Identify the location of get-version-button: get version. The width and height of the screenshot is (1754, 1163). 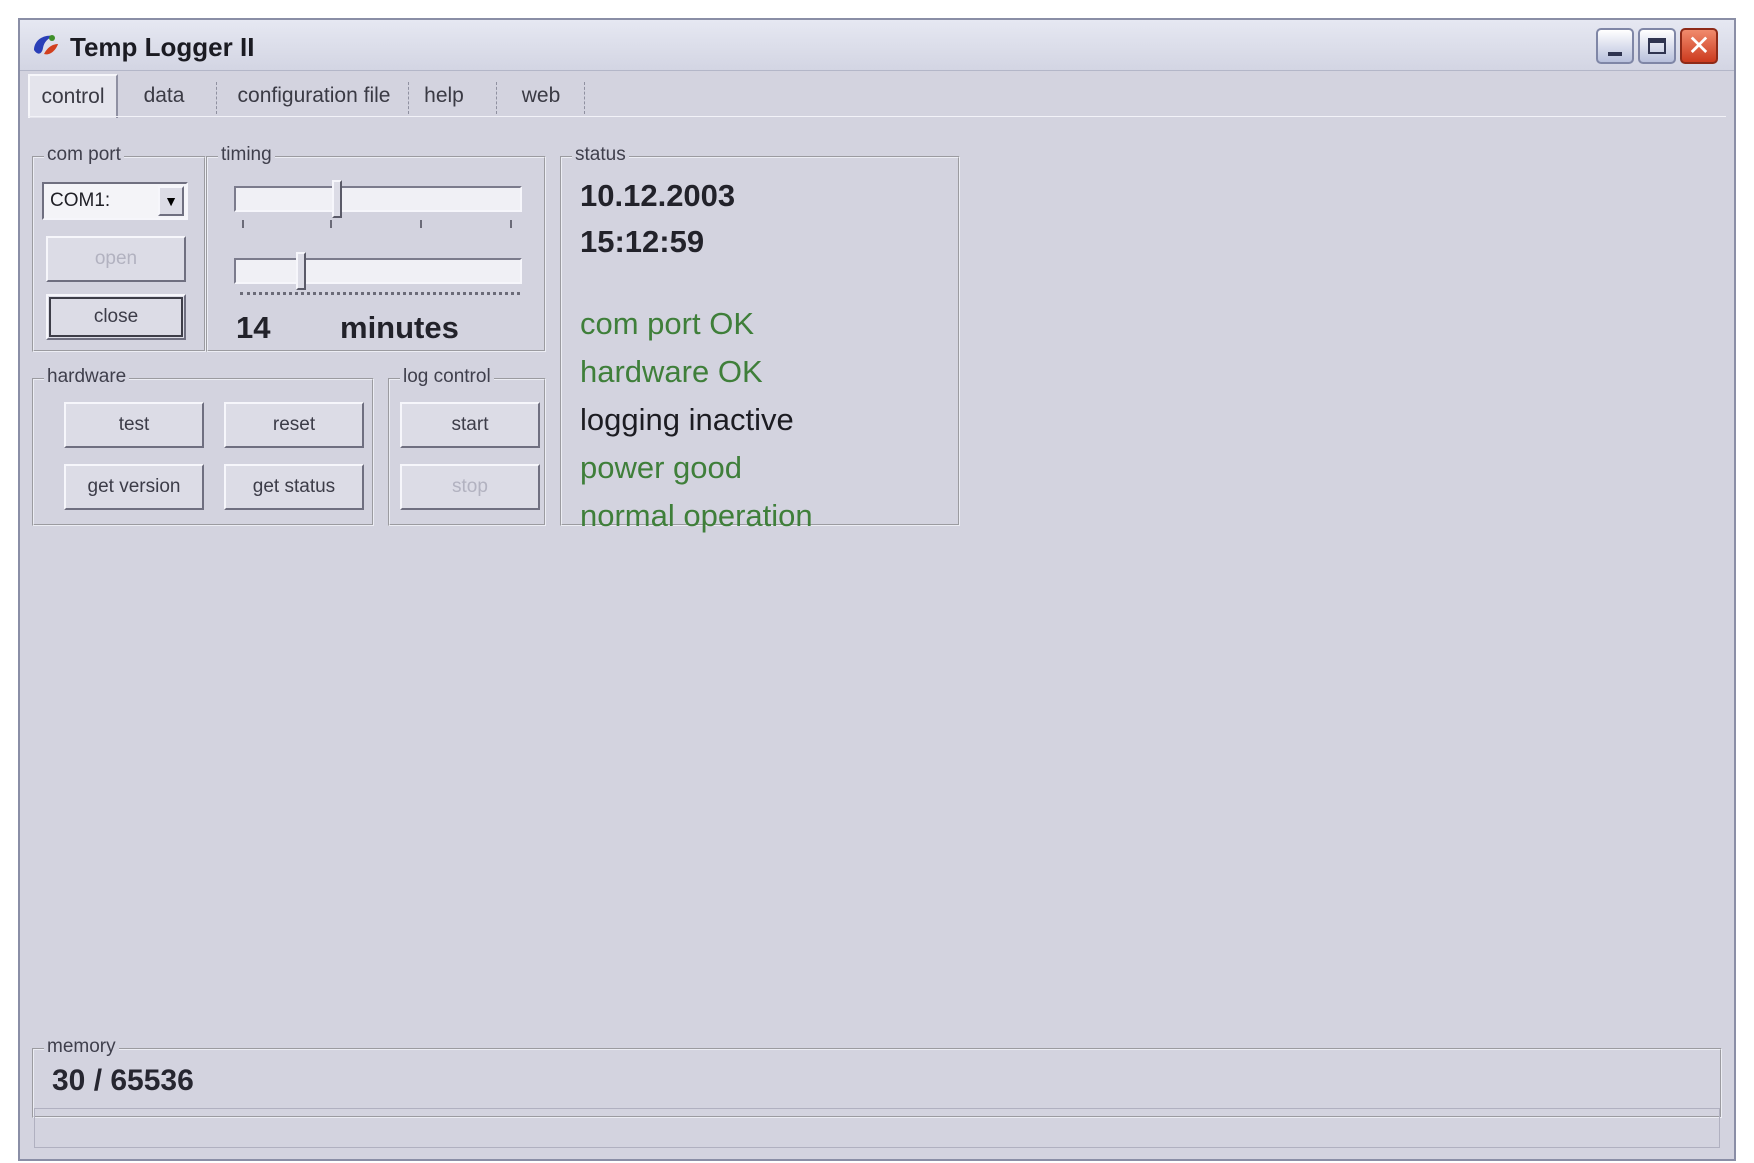
(134, 487).